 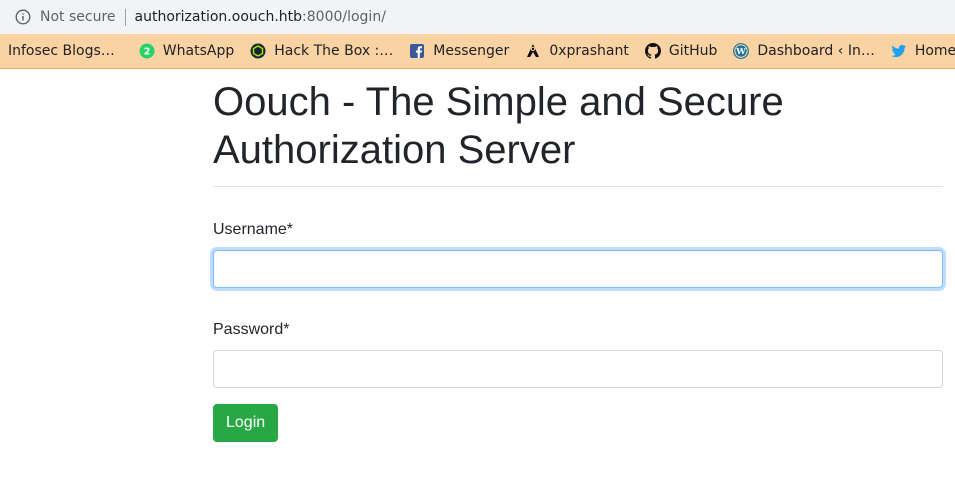 I want to click on github-icon, so click(x=652, y=51).